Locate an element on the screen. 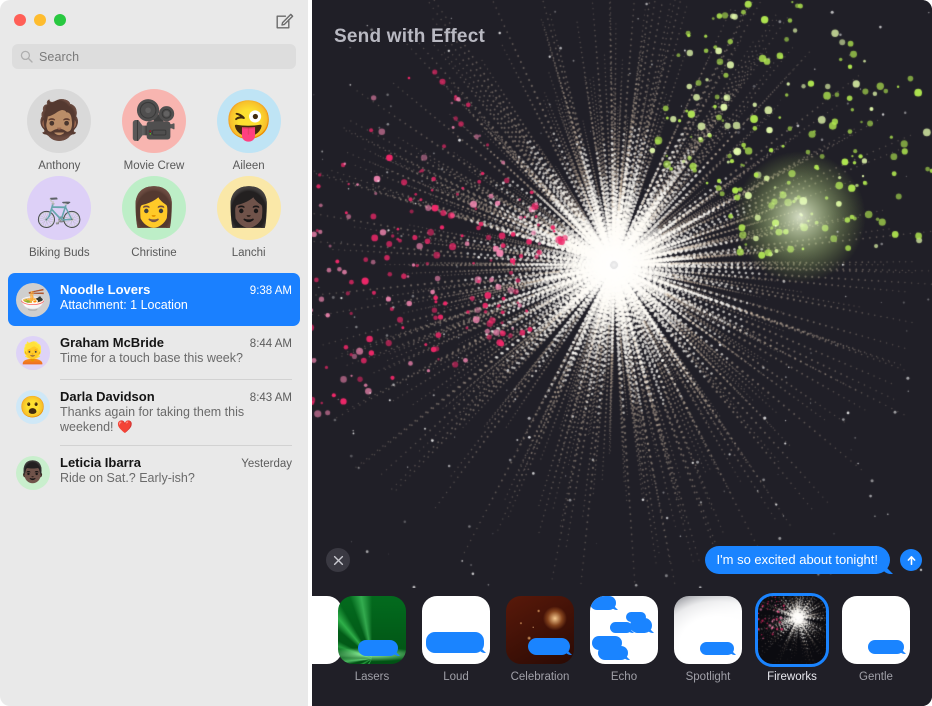 The image size is (932, 706). avatar: 👩🏿 is located at coordinates (248, 208).